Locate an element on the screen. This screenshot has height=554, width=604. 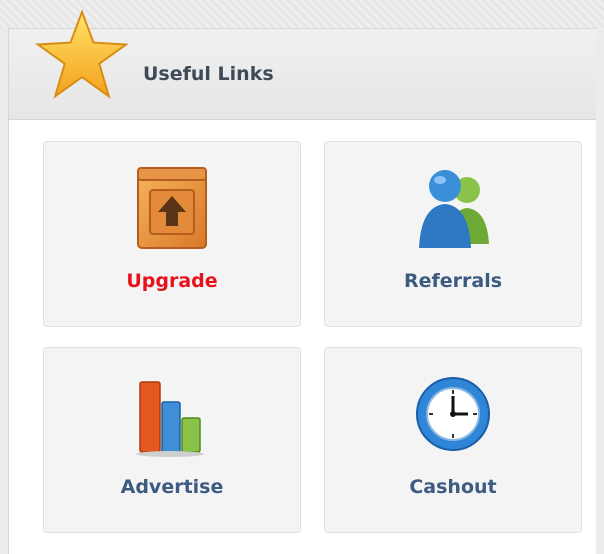
tile-advertise-label: Advertise is located at coordinates (172, 487).